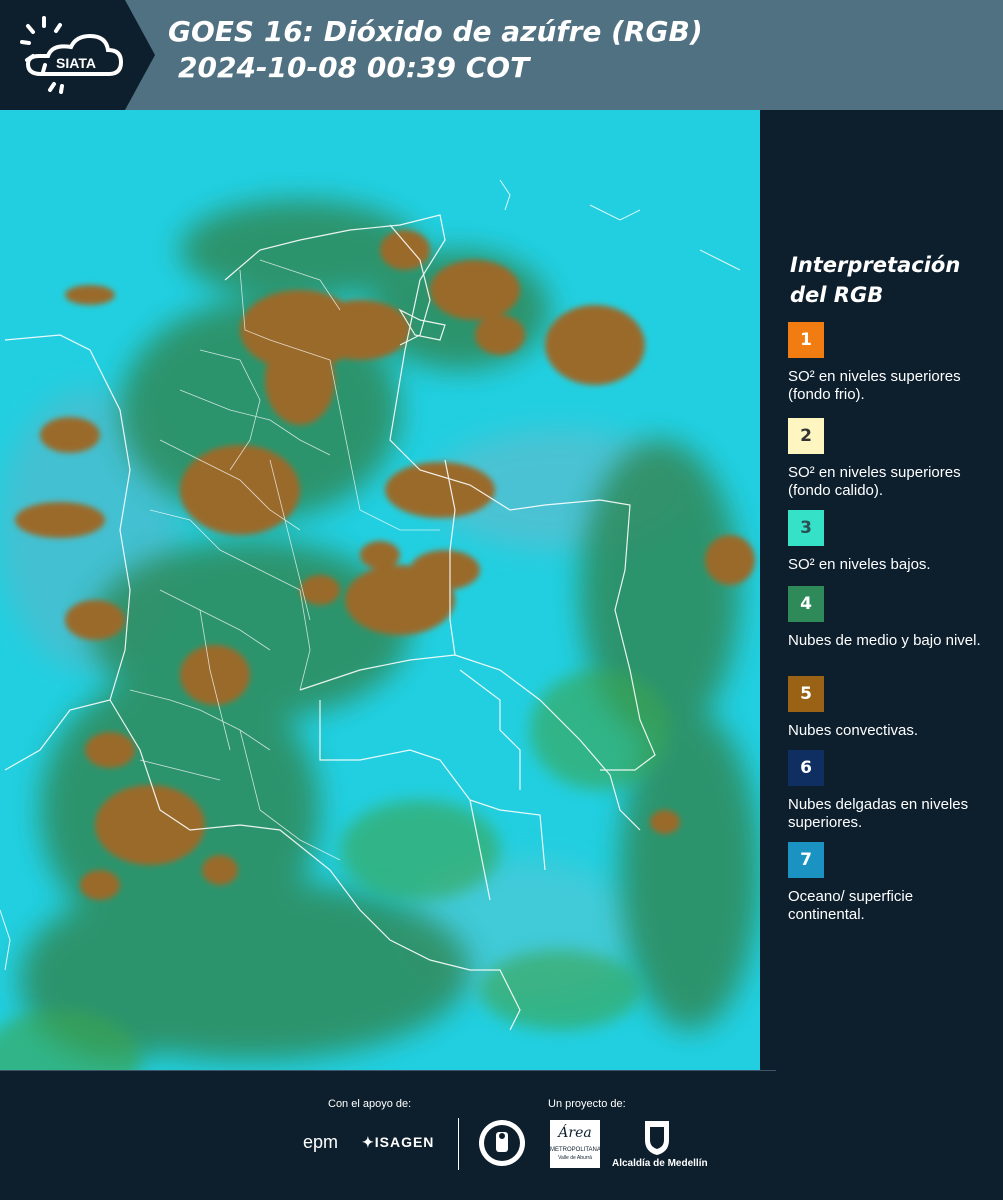 The height and width of the screenshot is (1200, 1003). I want to click on legend-item-3: 3 SO² en niveles bajos., so click(888, 542).